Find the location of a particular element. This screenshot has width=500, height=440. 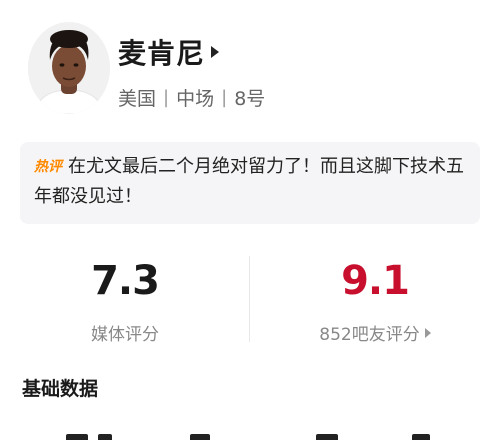

player-name-link: 麦肯尼 is located at coordinates (169, 52).